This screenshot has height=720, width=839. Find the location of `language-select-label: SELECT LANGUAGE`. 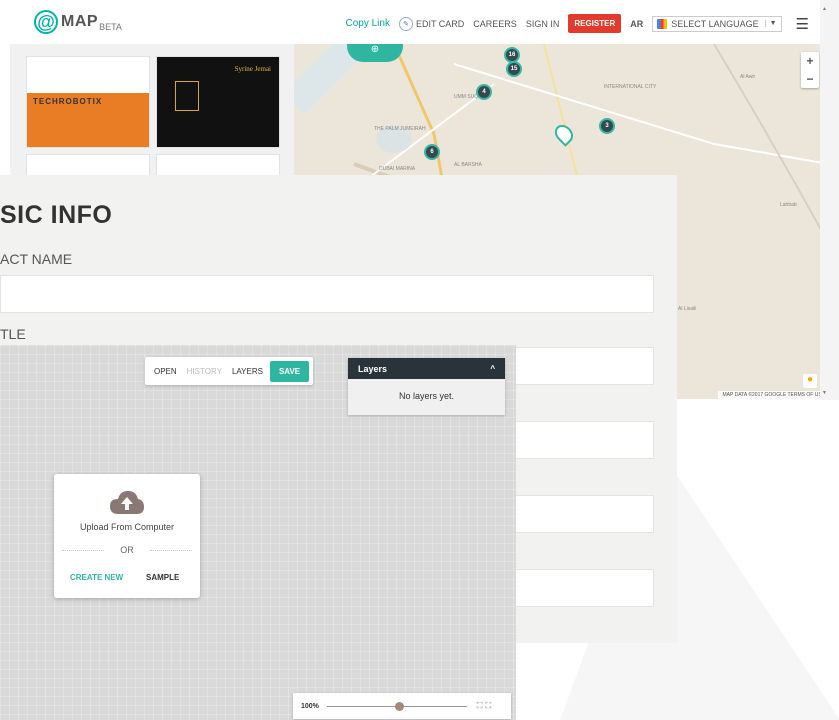

language-select-label: SELECT LANGUAGE is located at coordinates (715, 23).